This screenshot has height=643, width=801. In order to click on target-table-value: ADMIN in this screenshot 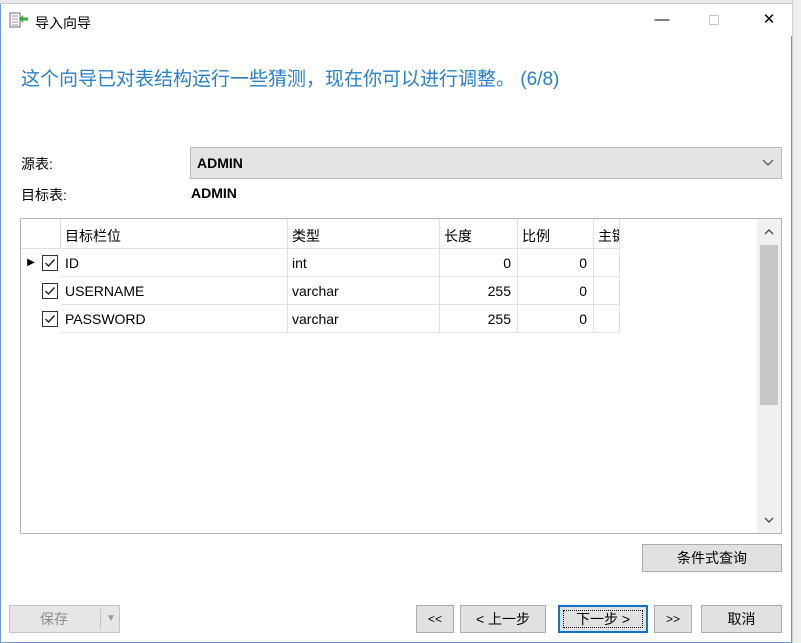, I will do `click(214, 193)`.